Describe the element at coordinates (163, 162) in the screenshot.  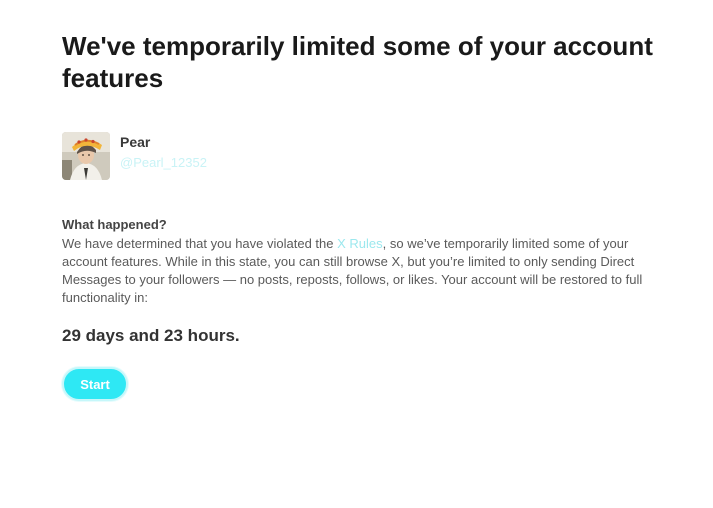
I see `account-handle: @Pearl_12352` at that location.